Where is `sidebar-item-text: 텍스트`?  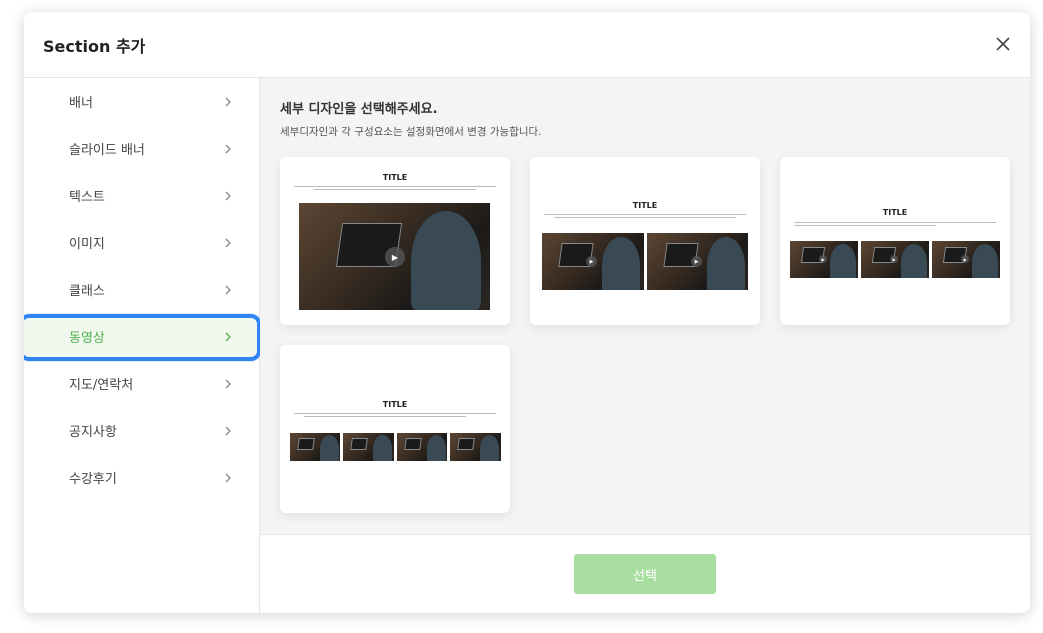
sidebar-item-text: 텍스트 is located at coordinates (141, 195).